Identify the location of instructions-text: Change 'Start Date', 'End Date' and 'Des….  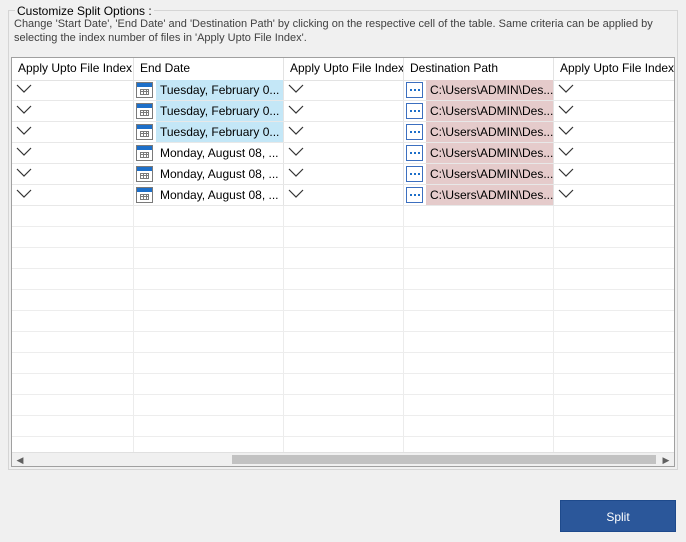
(333, 31).